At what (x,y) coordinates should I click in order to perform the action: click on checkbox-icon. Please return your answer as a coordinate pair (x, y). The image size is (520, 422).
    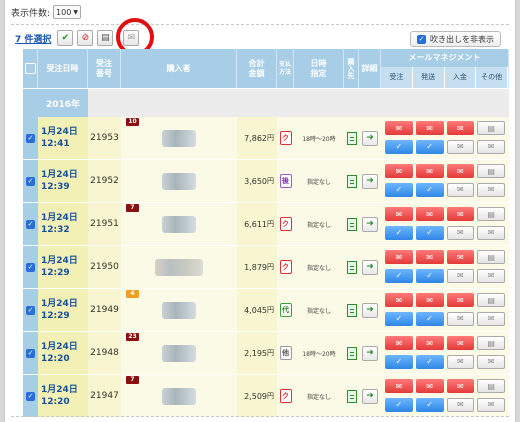
    Looking at the image, I should click on (30, 68).